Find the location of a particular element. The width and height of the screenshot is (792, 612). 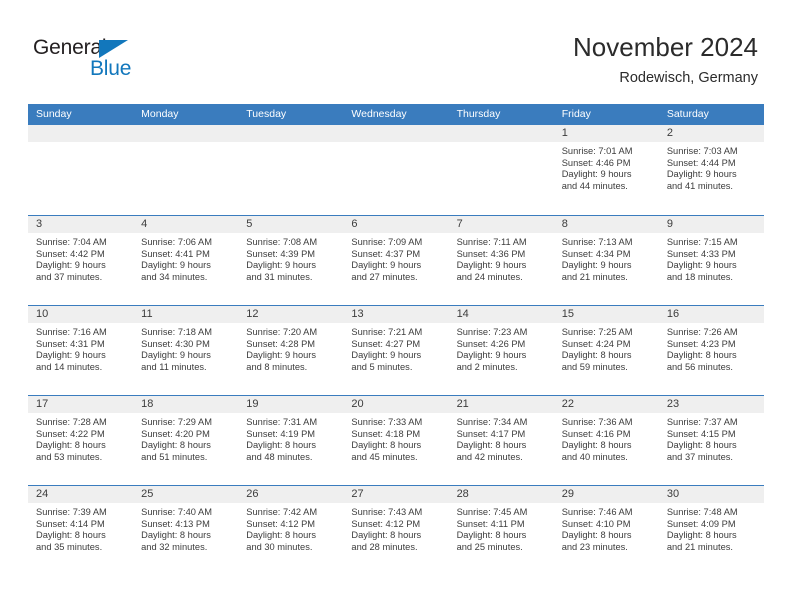

daylight-duration-line2: and 2 minutes. is located at coordinates (487, 366).